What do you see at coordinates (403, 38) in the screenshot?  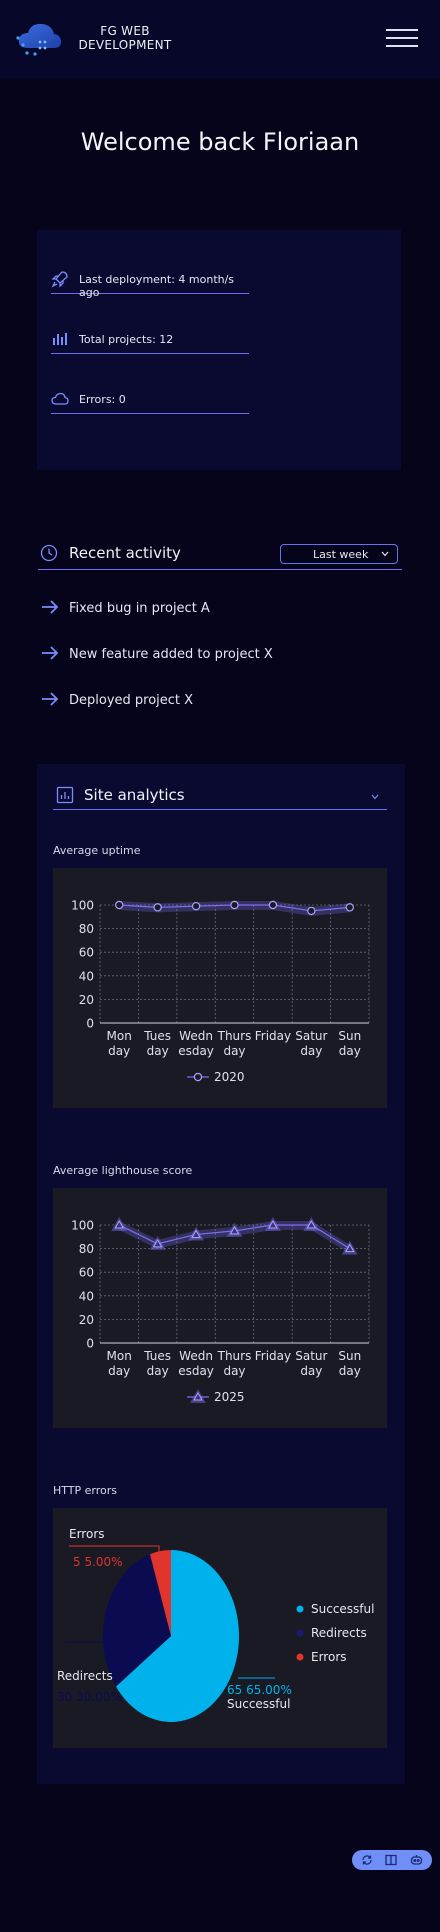 I see `hamburger-menu-icon` at bounding box center [403, 38].